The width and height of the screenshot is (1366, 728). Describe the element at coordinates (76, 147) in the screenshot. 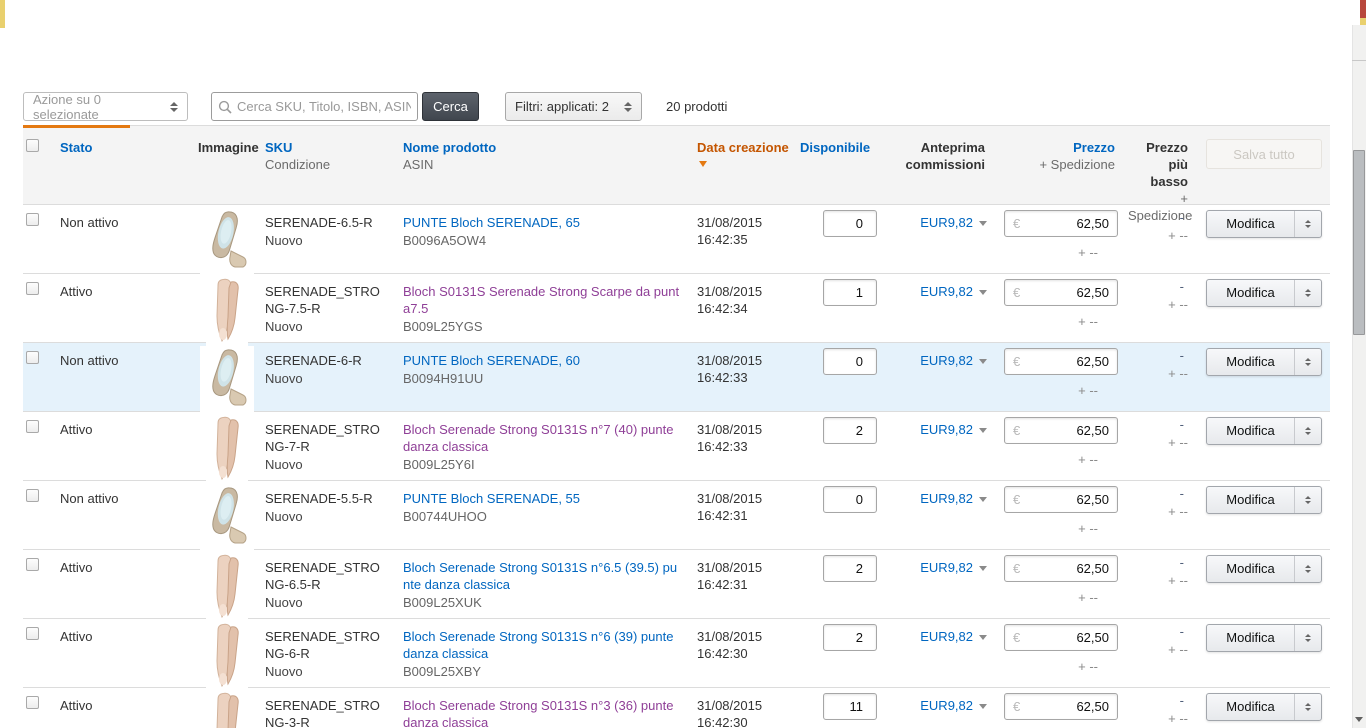

I see `header-stato: Stato` at that location.